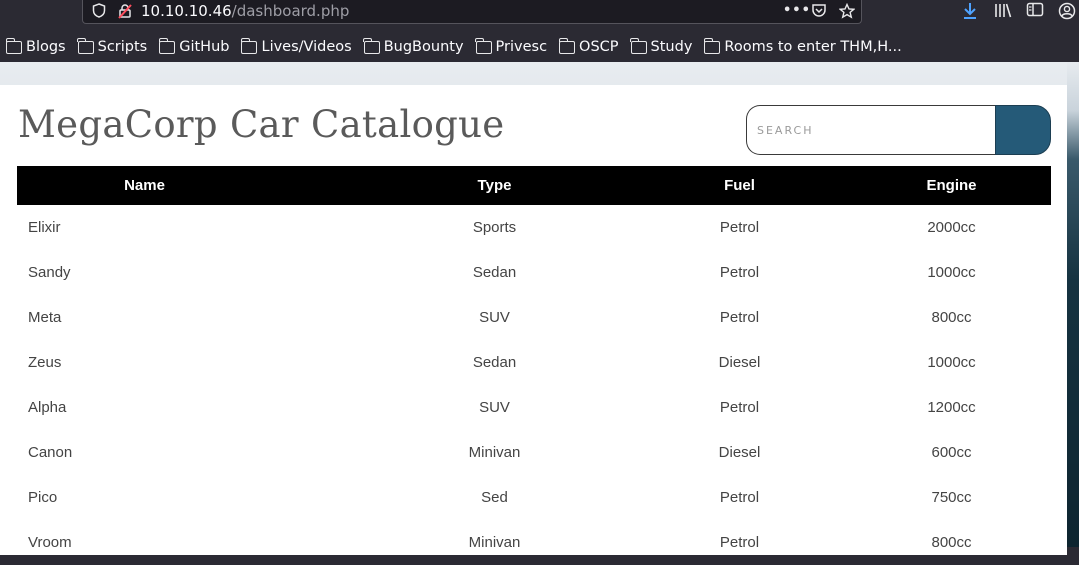  Describe the element at coordinates (46, 47) in the screenshot. I see `bookmark-label: Blogs` at that location.